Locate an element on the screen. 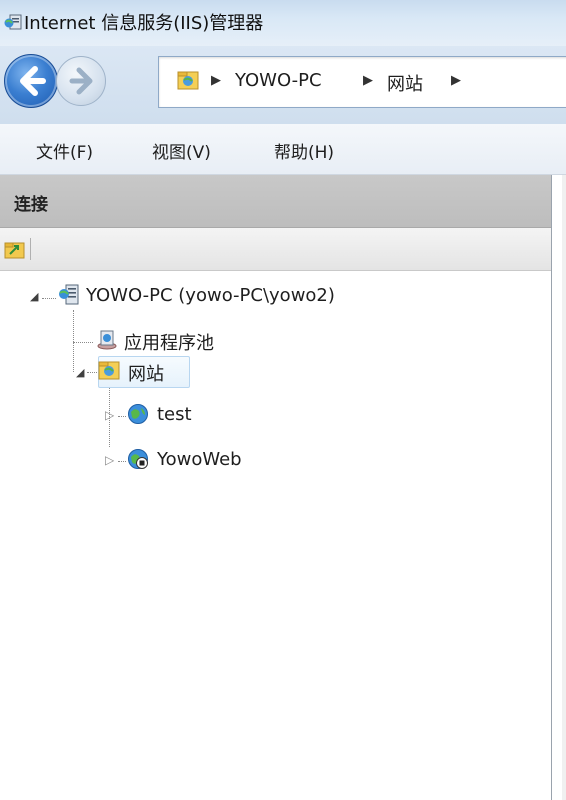  forward-button is located at coordinates (81, 81).